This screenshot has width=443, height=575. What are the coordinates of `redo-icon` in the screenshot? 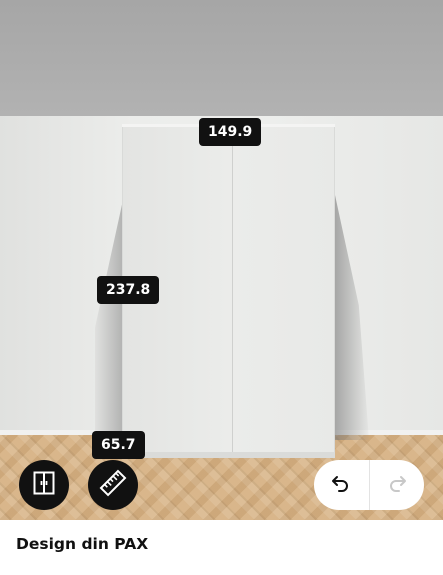 It's located at (397, 485).